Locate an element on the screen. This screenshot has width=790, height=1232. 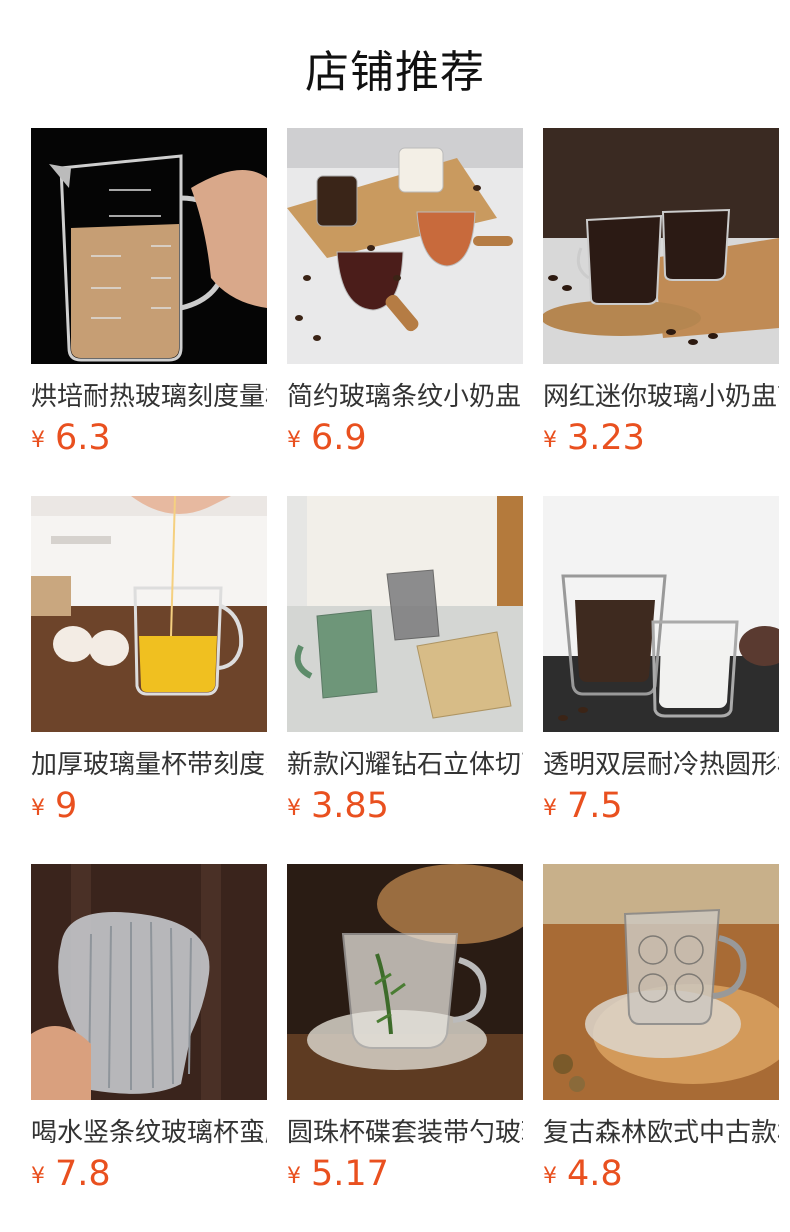
page-title: 店铺推荐 is located at coordinates (395, 72).